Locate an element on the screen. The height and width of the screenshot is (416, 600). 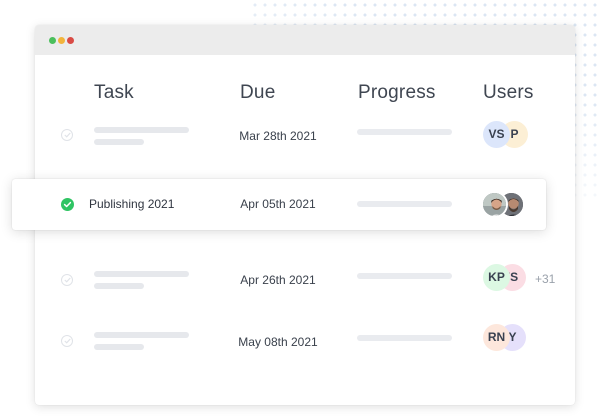
task-complete-checkbox is located at coordinates (67, 204).